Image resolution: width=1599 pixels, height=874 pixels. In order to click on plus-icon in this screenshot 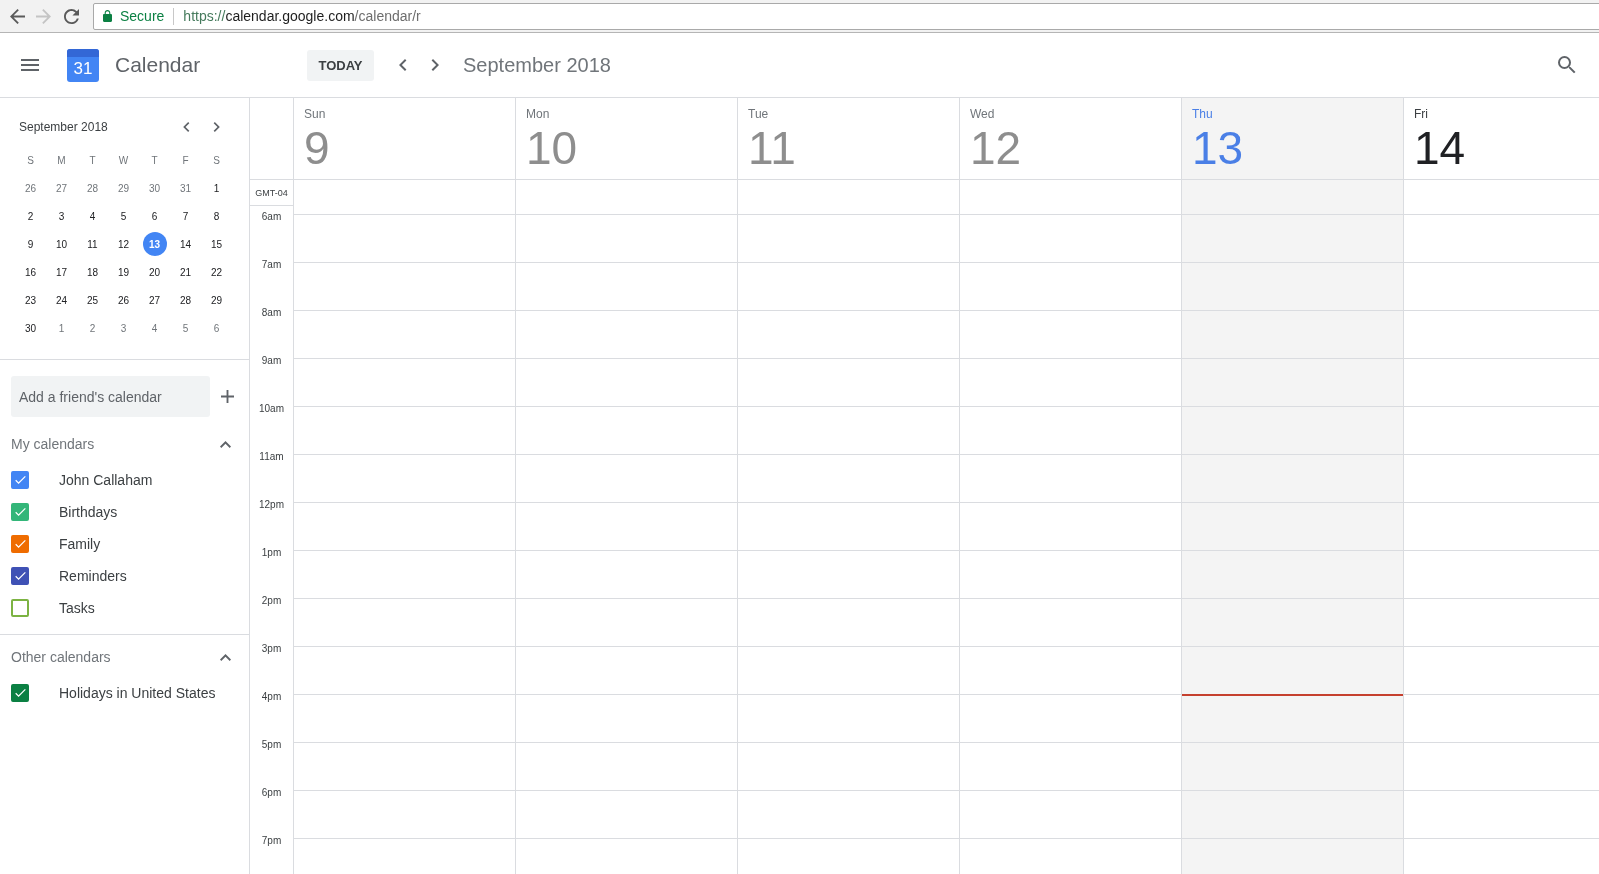, I will do `click(227, 396)`.